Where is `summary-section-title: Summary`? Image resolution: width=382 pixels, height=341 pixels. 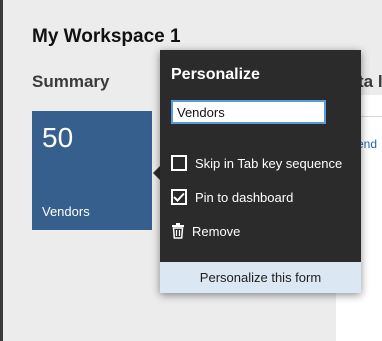
summary-section-title: Summary is located at coordinates (71, 81).